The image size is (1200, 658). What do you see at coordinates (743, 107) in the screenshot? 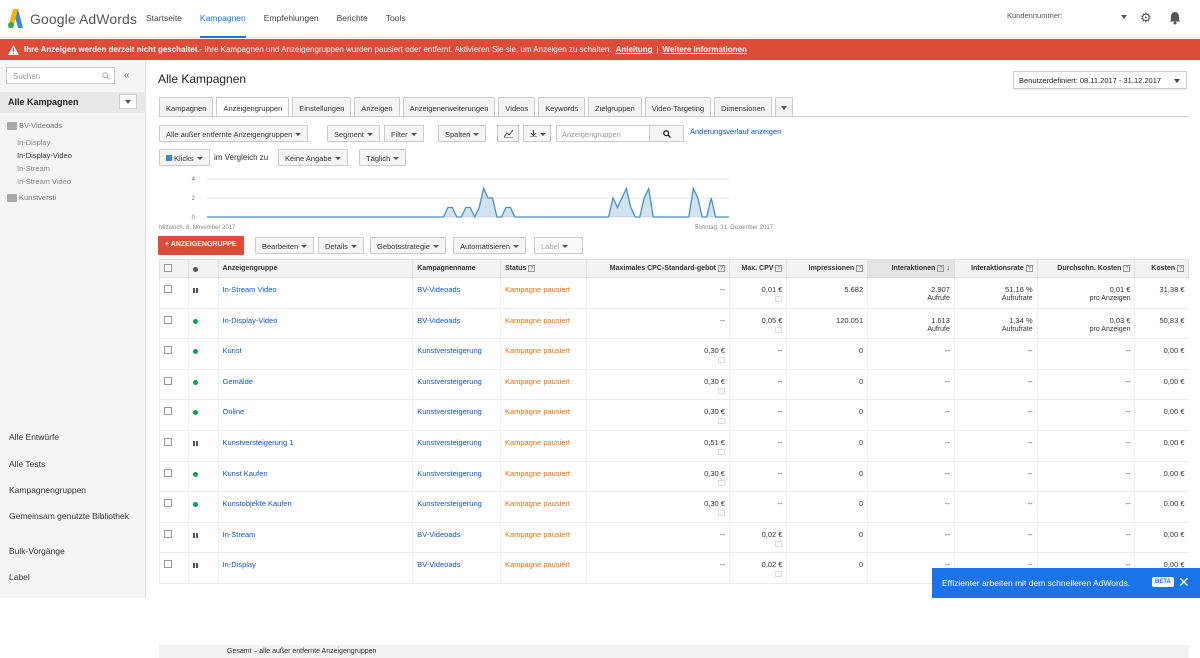
I see `tab-dimensionen: Dimensionen` at bounding box center [743, 107].